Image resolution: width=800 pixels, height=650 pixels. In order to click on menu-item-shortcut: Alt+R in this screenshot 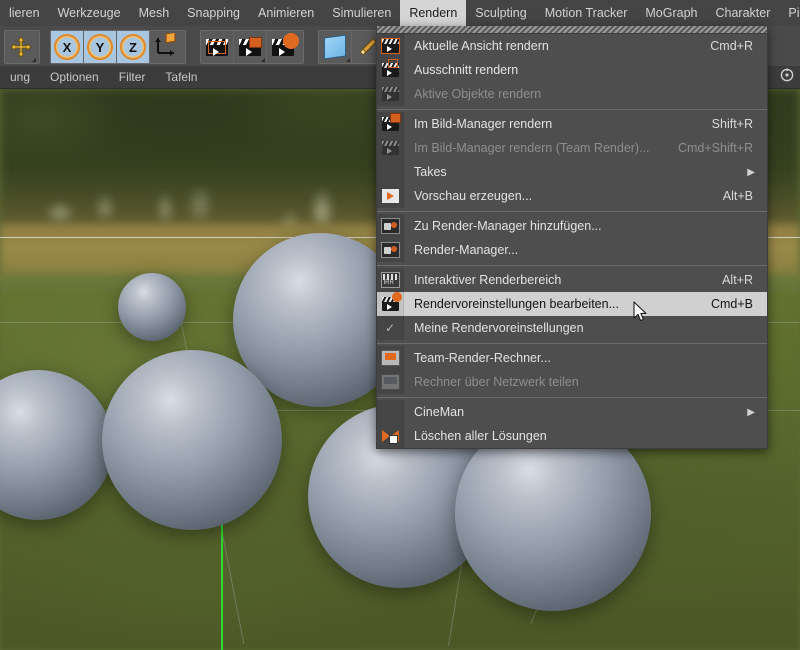, I will do `click(737, 280)`.